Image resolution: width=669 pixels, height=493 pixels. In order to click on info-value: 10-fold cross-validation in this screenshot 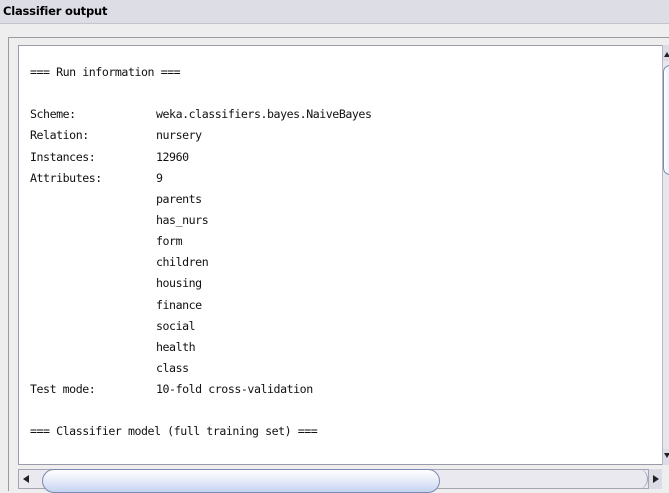, I will do `click(234, 389)`.